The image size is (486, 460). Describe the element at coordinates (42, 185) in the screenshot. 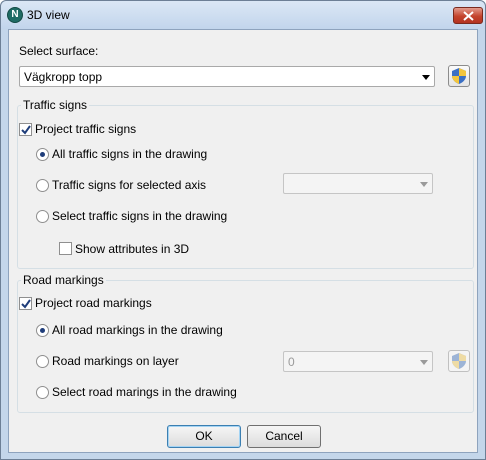

I see `radio-traffic-signs-axis` at that location.